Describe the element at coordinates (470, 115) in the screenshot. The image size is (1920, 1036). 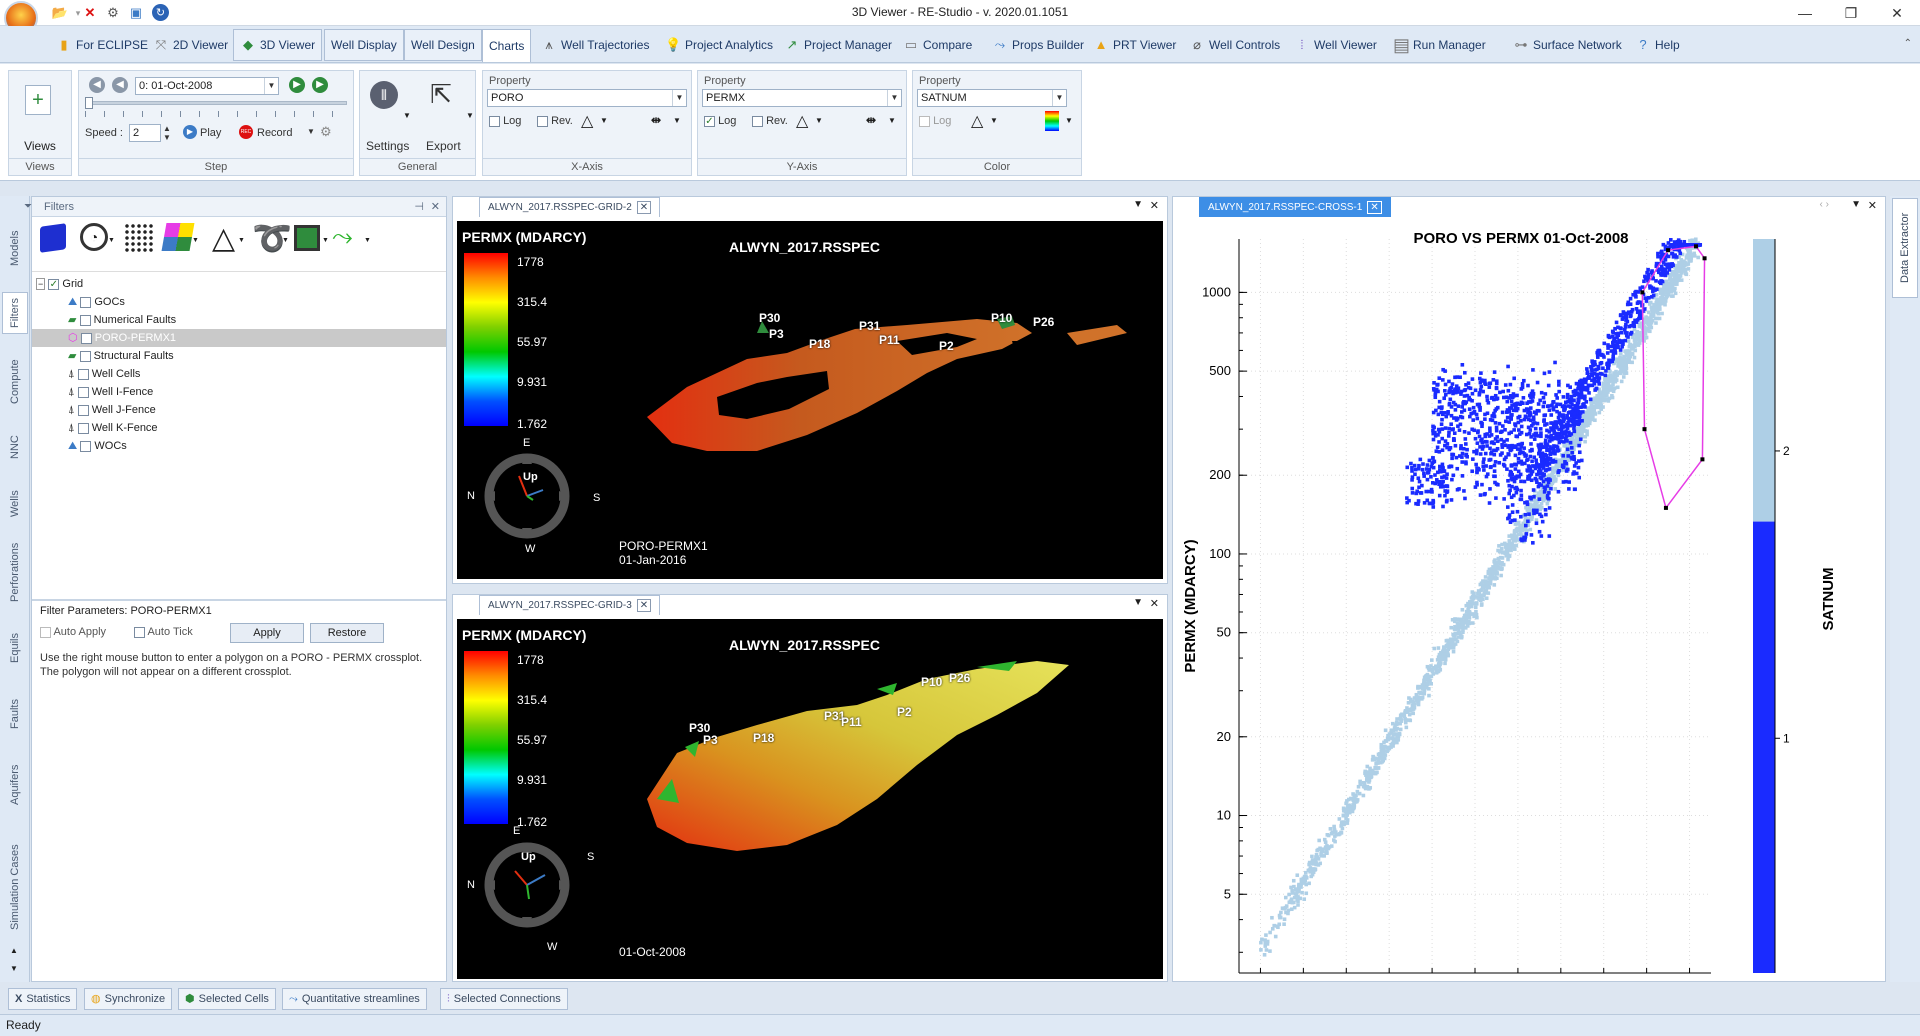
I see `export-dropdown-icon: ▼` at that location.